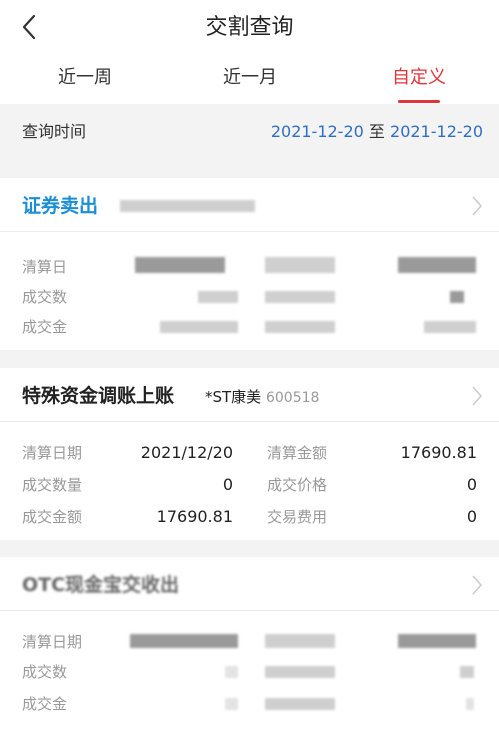 Image resolution: width=499 pixels, height=730 pixels. Describe the element at coordinates (249, 27) in the screenshot. I see `page-title: 交割查询` at that location.